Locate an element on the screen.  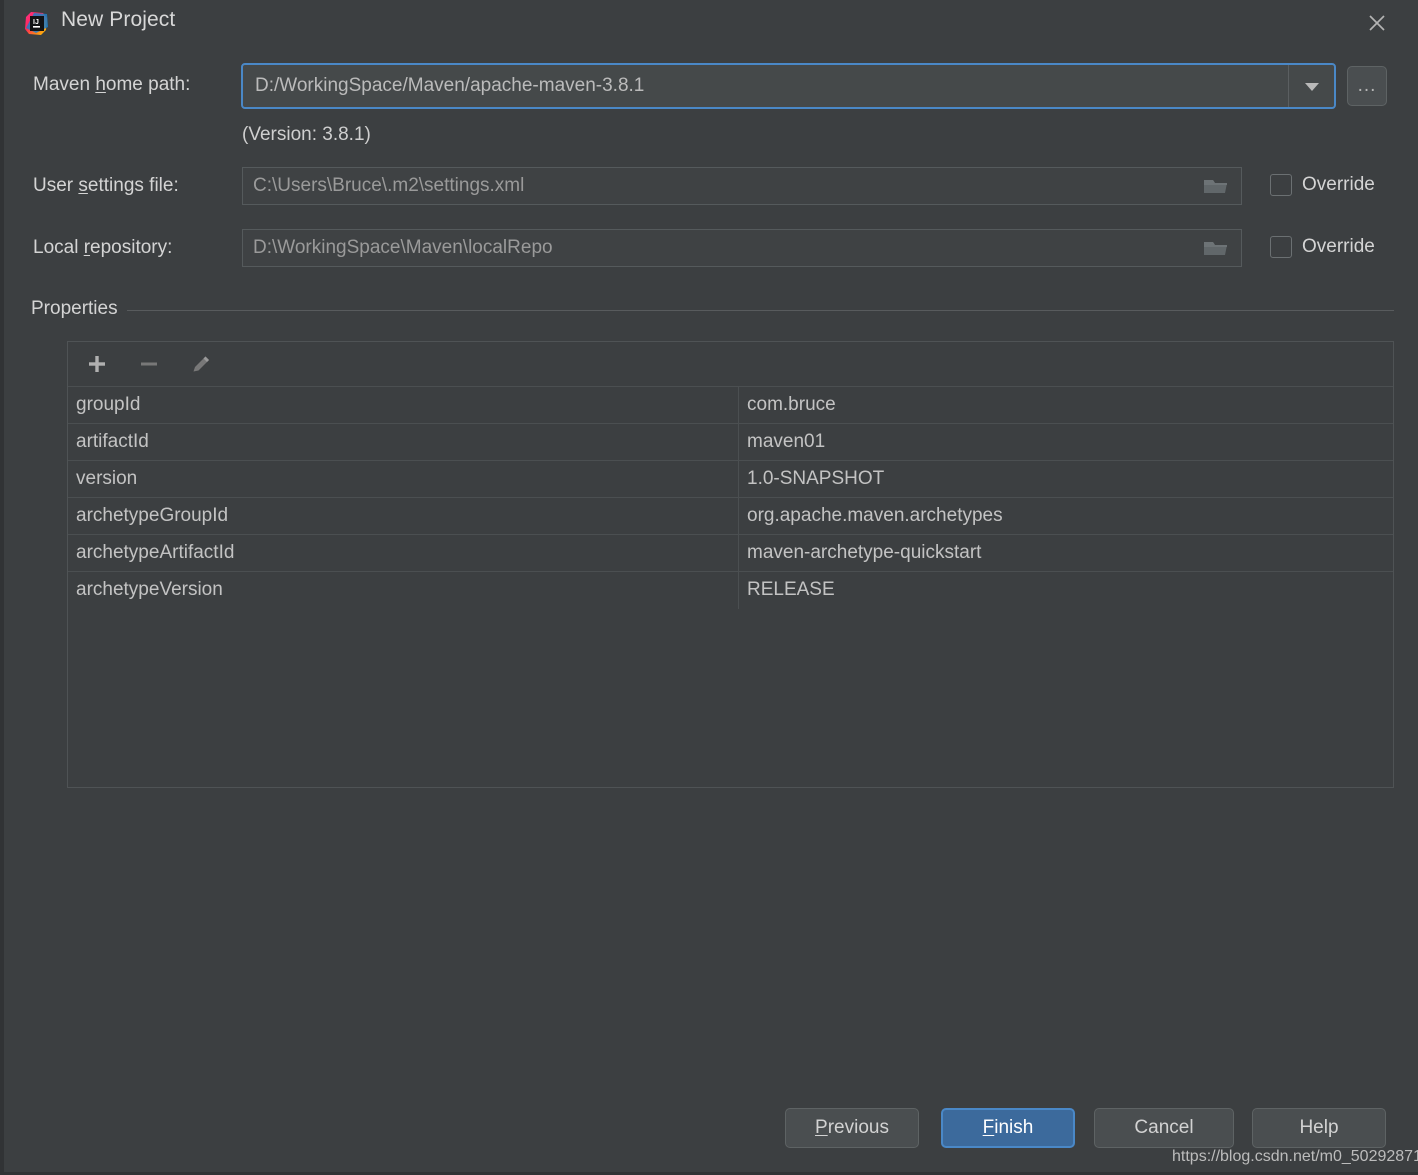
table-row: artifactId maven01 is located at coordinates (730, 442).